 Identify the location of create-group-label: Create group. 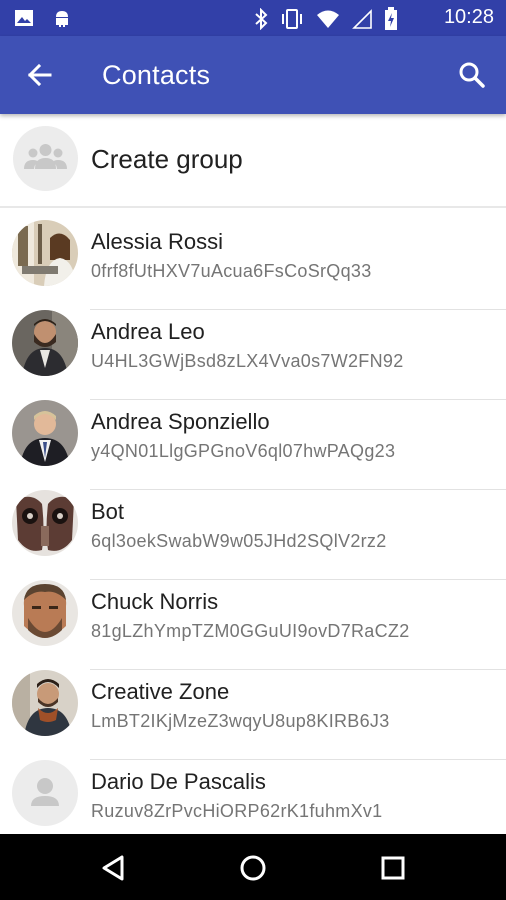
(167, 159).